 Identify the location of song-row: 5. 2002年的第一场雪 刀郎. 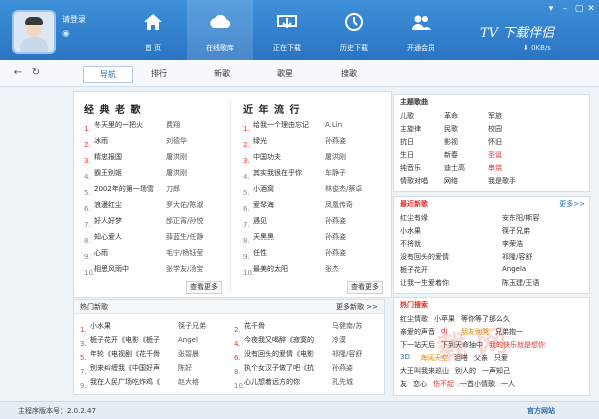
(132, 190).